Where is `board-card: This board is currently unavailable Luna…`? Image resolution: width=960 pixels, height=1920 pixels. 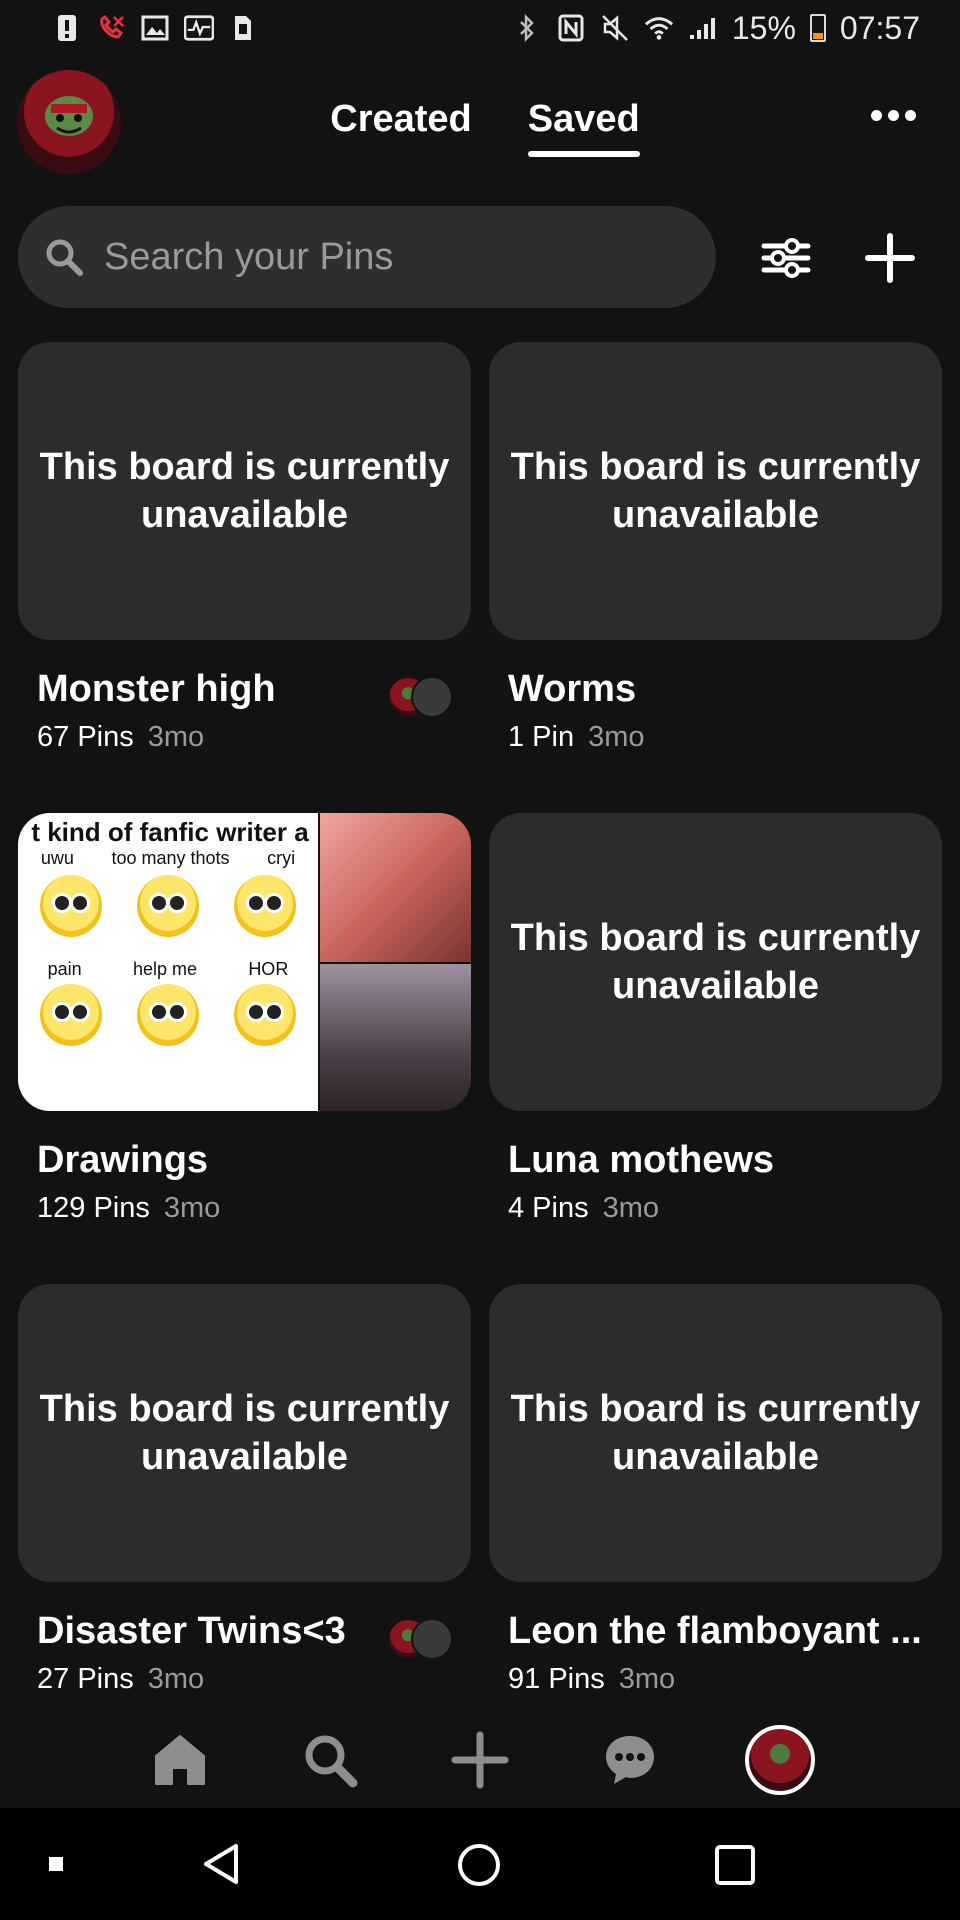
board-card: This board is currently unavailable Luna… is located at coordinates (715, 1048).